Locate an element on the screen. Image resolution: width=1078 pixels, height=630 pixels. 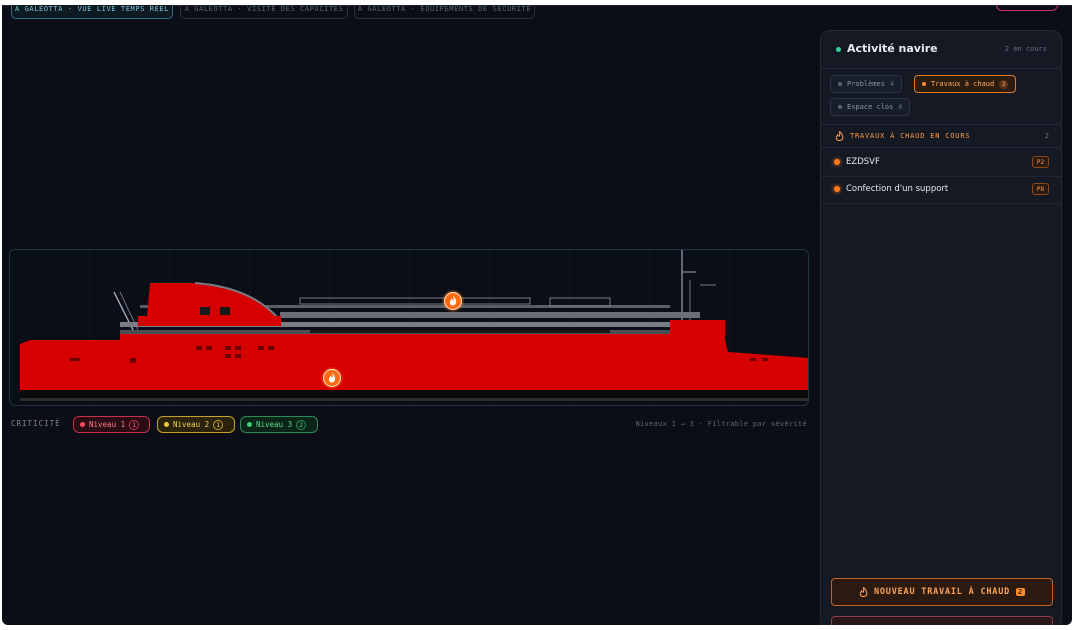
hot-work-item-label: Confection d'un support is located at coordinates (897, 189).